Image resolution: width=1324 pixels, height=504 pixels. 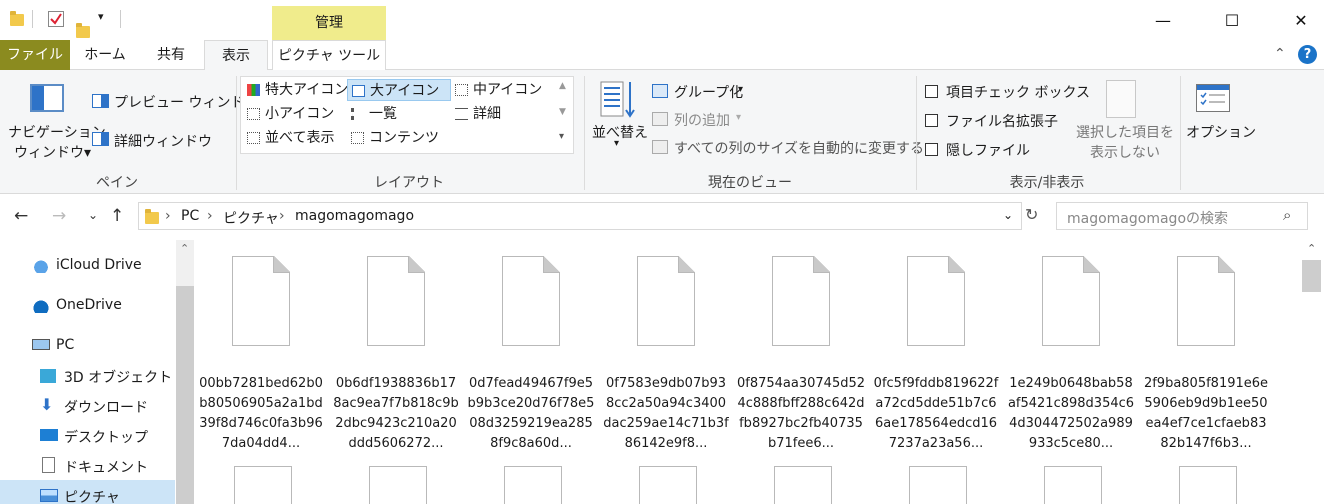 What do you see at coordinates (300, 138) in the screenshot?
I see `layout-tiles-label: 並べて表示` at bounding box center [300, 138].